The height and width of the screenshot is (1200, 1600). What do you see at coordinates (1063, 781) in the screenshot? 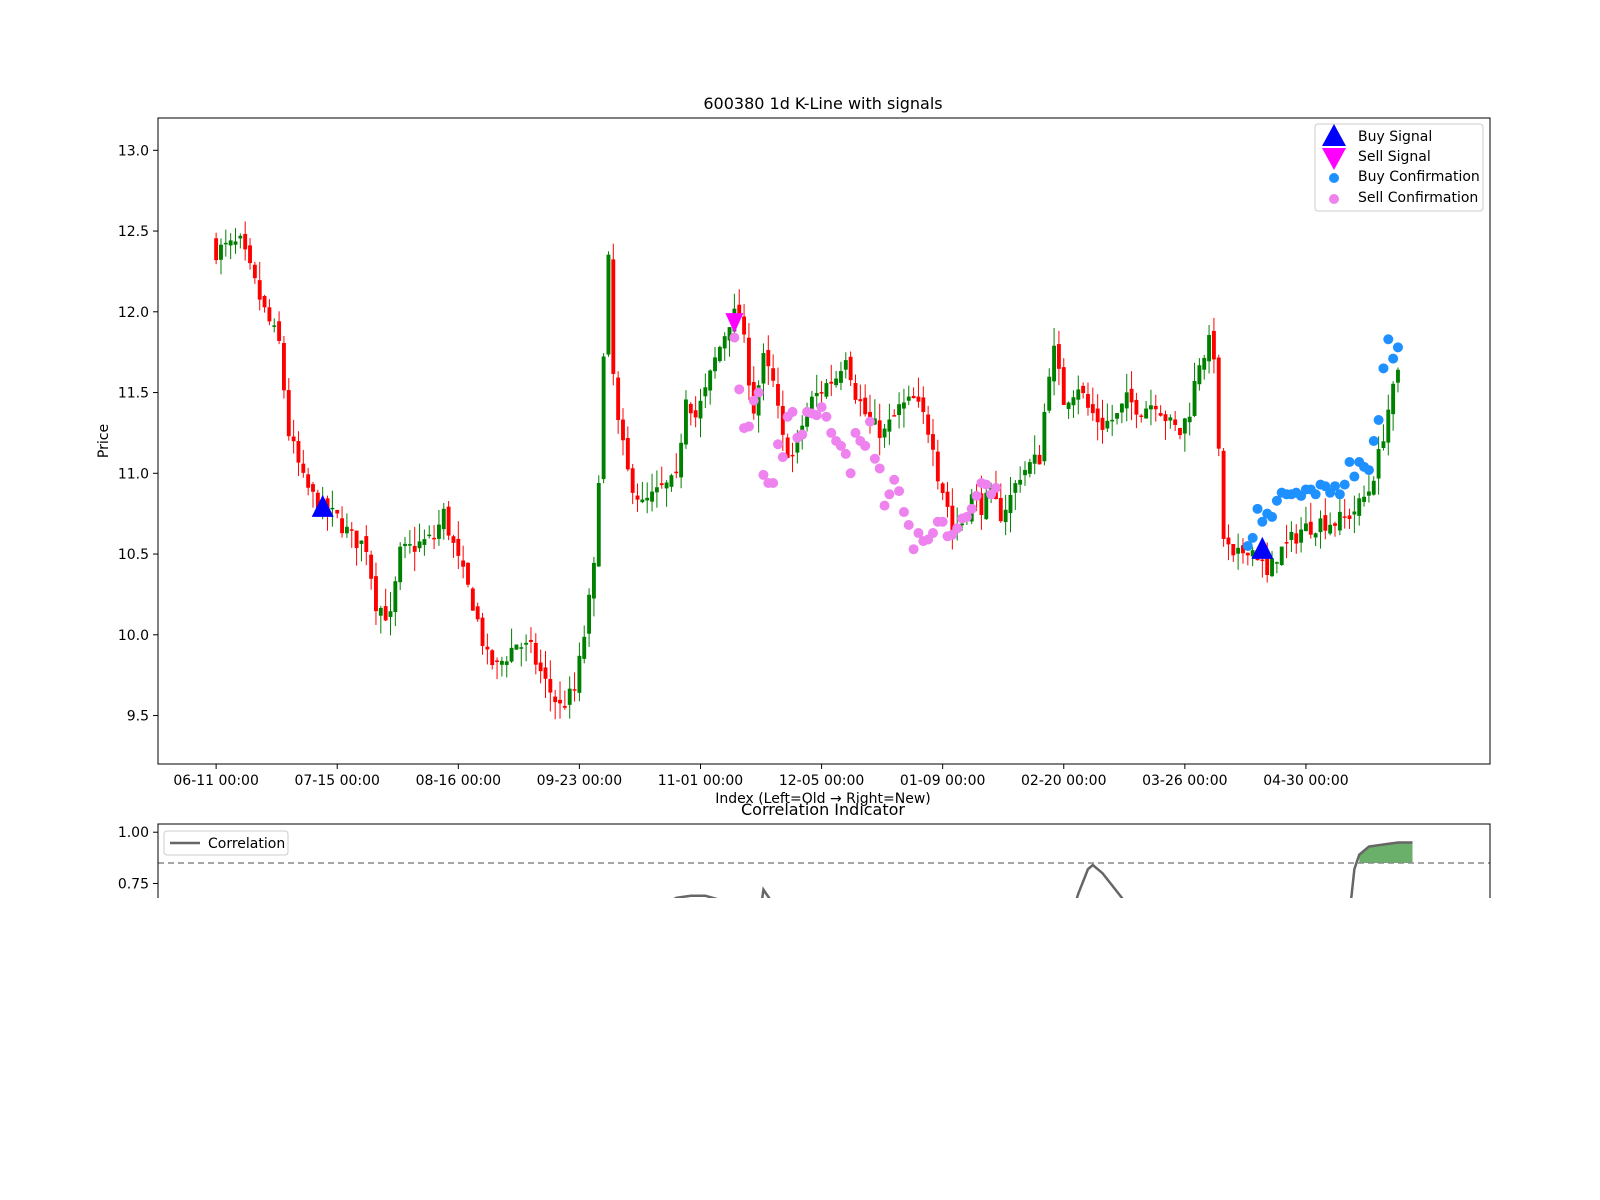
I see `x-tick-label: 02-20 00:00` at bounding box center [1063, 781].